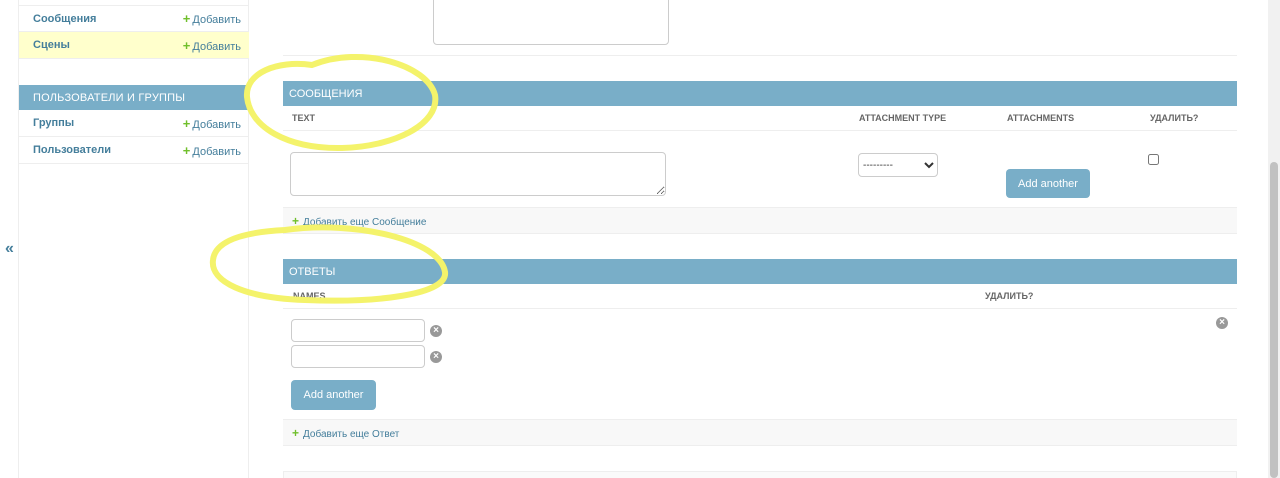 The image size is (1280, 478). Describe the element at coordinates (333, 395) in the screenshot. I see `add-name-button: Add another` at that location.